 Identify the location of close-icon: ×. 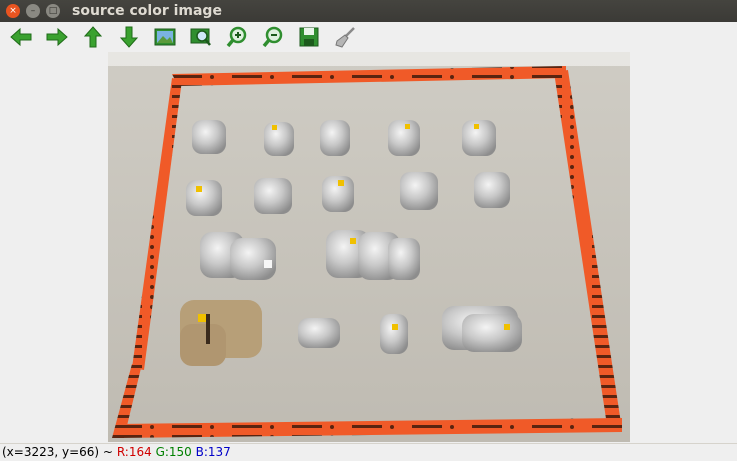
(13, 10).